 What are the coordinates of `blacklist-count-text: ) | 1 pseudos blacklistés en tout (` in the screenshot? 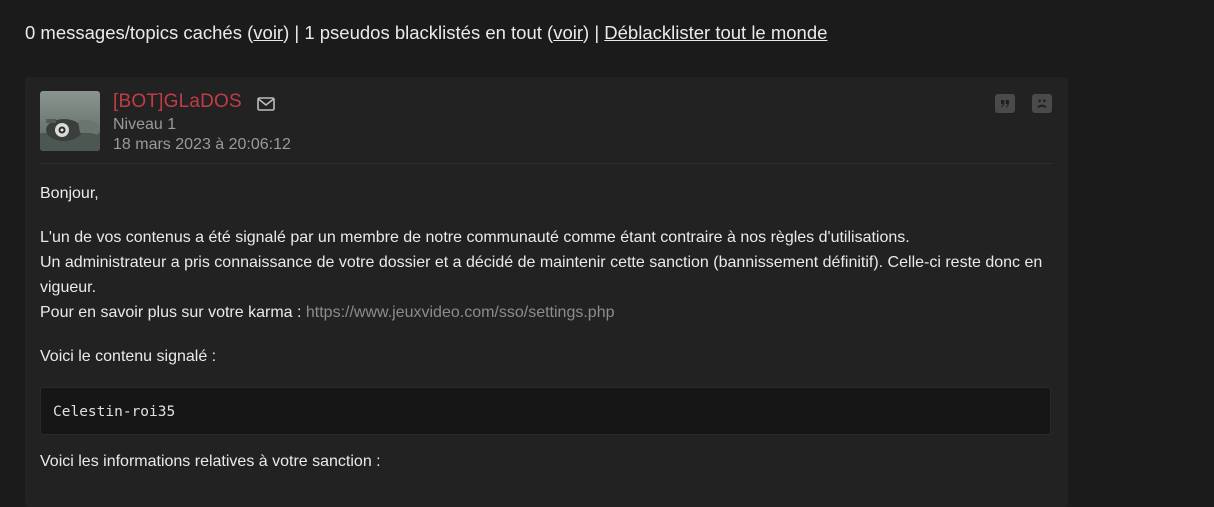 It's located at (418, 32).